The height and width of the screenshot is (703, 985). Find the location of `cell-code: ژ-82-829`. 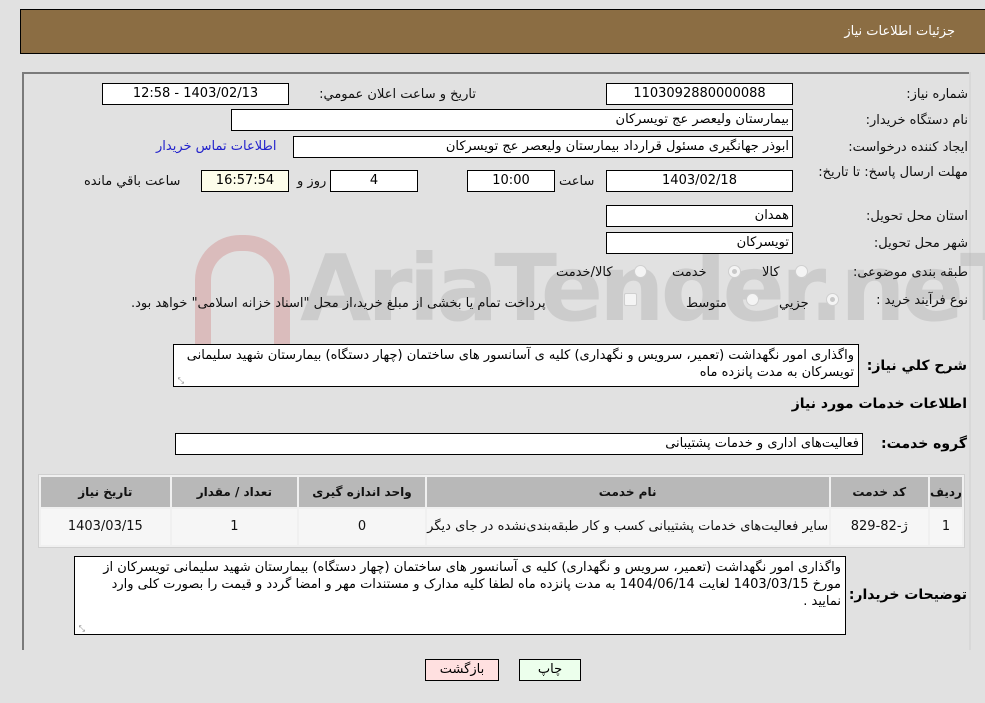

cell-code: ژ-82-829 is located at coordinates (879, 527).